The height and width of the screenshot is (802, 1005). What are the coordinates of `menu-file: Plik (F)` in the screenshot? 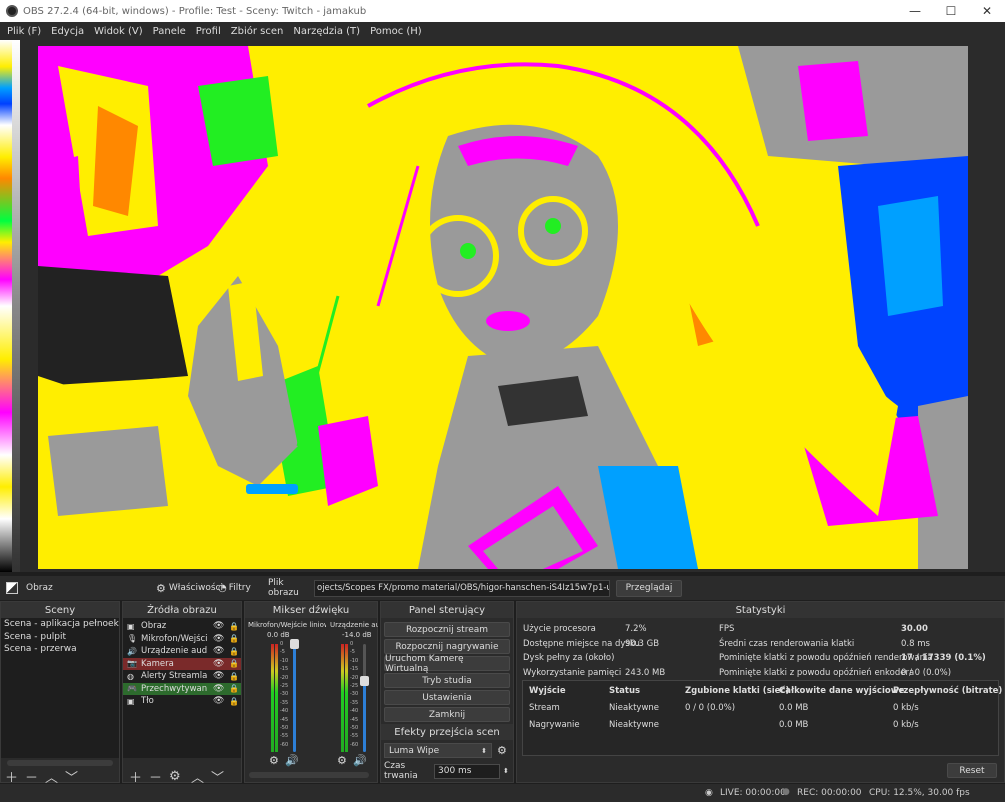 It's located at (24, 31).